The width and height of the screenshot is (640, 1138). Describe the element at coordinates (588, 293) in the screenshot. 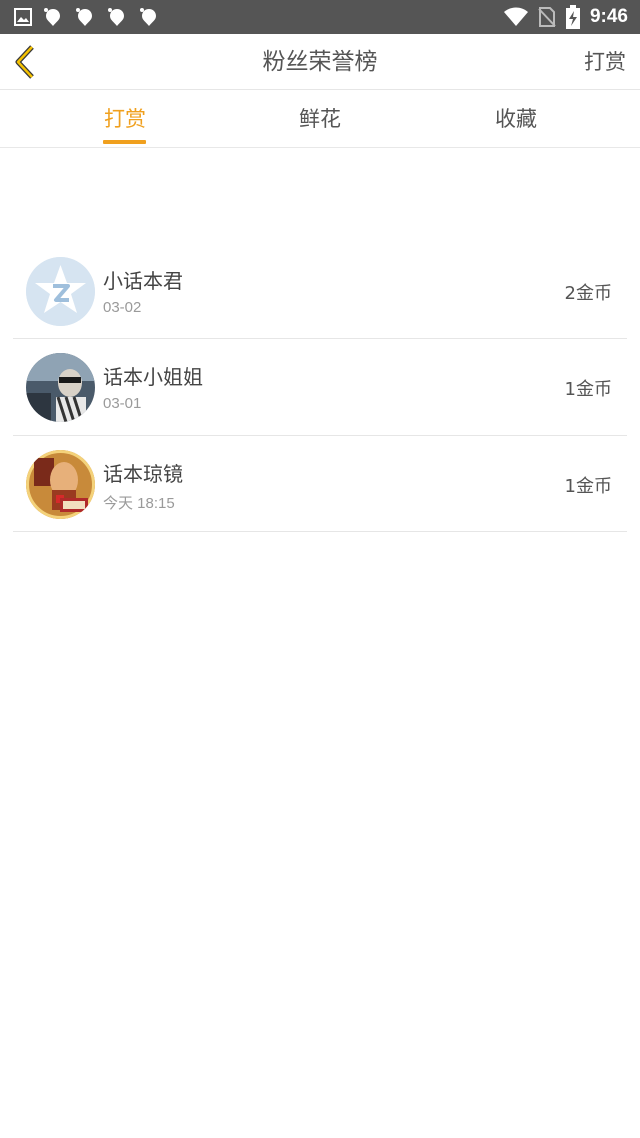

I see `coin-amount: 2金币` at that location.